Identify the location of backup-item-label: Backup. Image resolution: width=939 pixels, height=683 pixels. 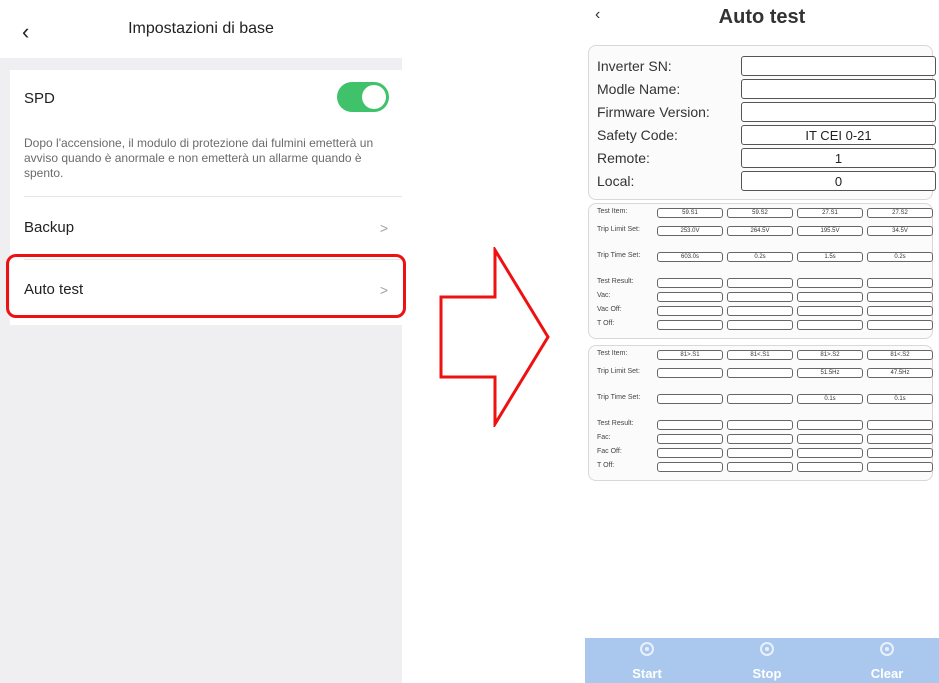
(49, 227).